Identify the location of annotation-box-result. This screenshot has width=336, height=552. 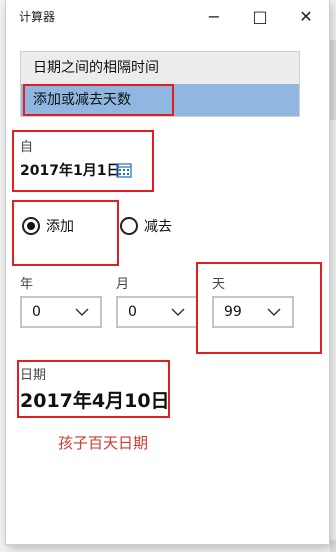
(93, 389).